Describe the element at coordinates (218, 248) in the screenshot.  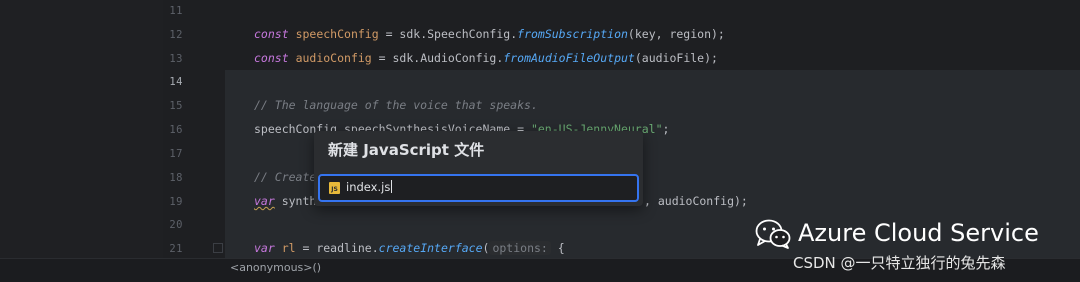
I see `fold-marker-icon` at that location.